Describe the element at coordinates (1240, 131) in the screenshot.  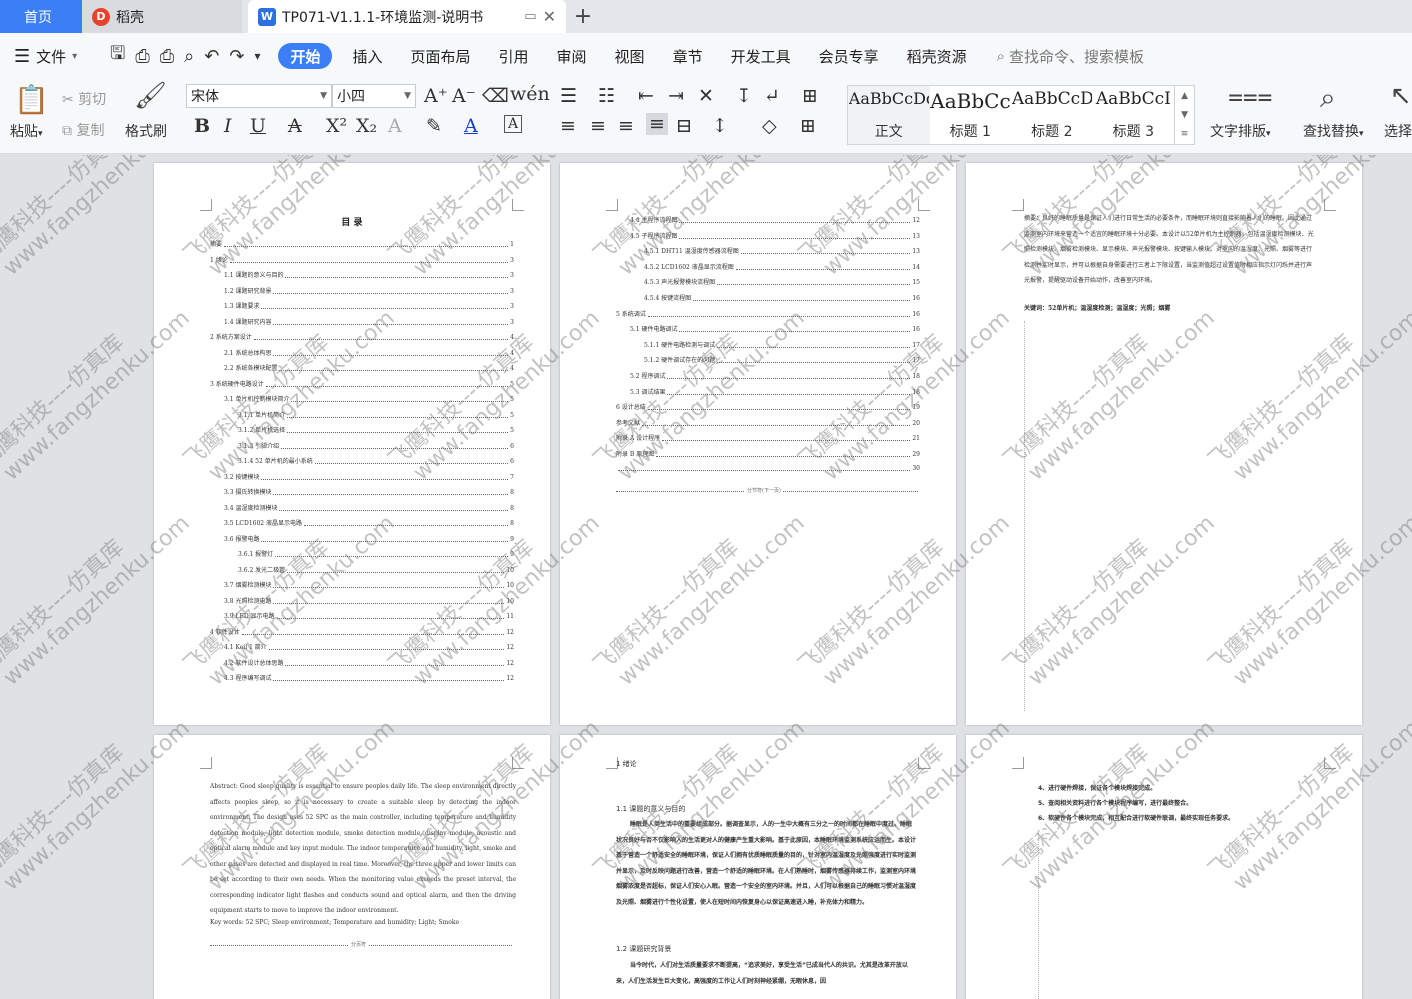
I see `text-layout-button: 文字排版▾` at that location.